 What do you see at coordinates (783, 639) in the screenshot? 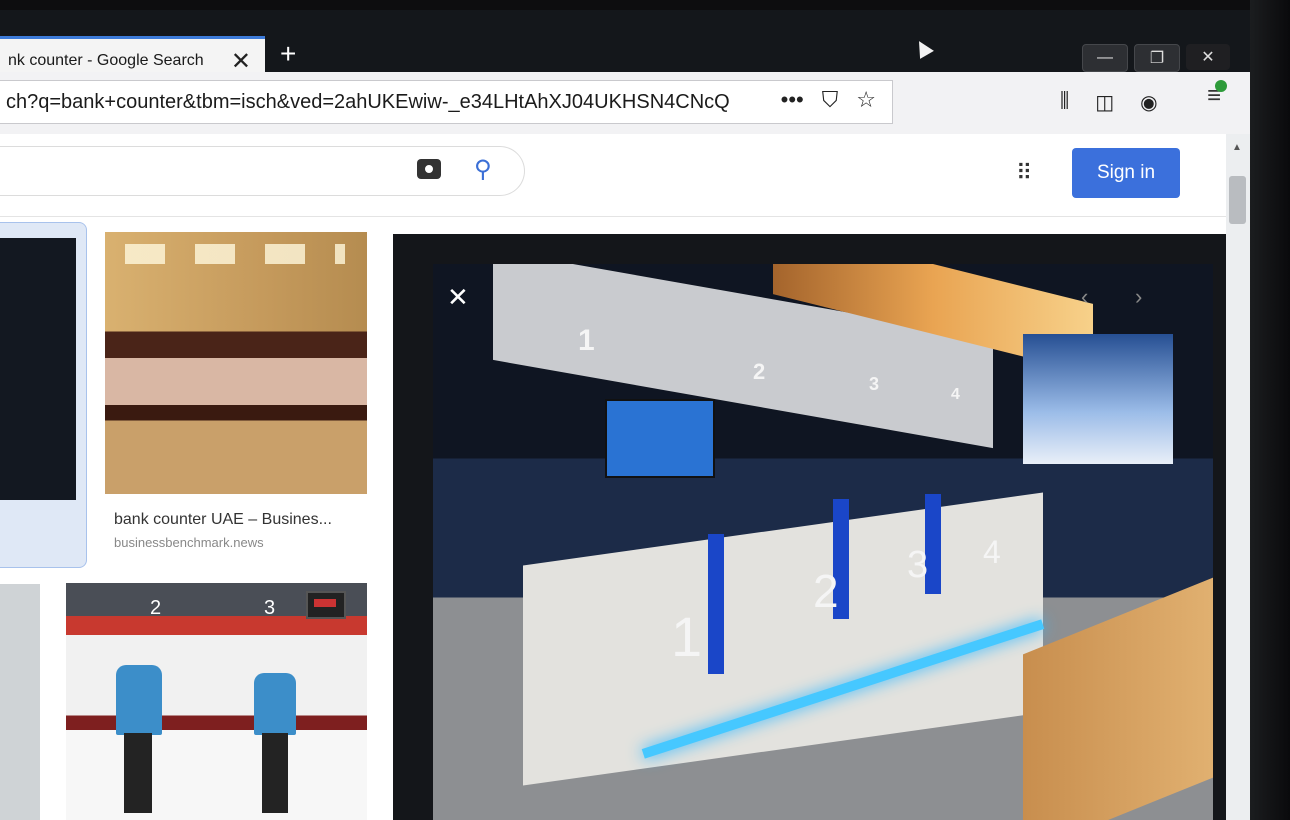
I see `teller-counter` at bounding box center [783, 639].